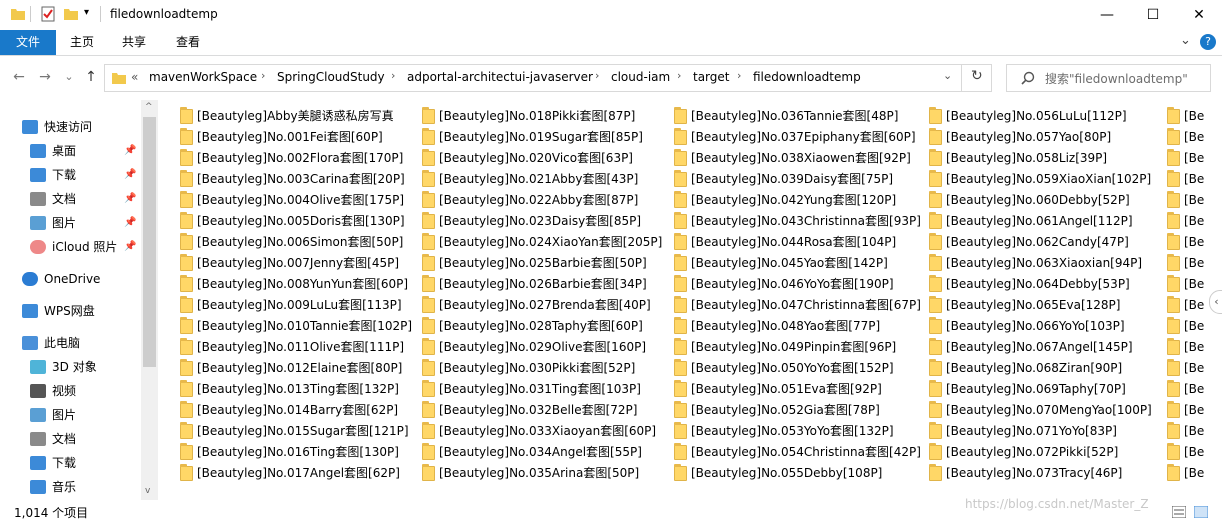 Image resolution: width=1222 pixels, height=524 pixels. What do you see at coordinates (48, 14) in the screenshot?
I see `properties-icon` at bounding box center [48, 14].